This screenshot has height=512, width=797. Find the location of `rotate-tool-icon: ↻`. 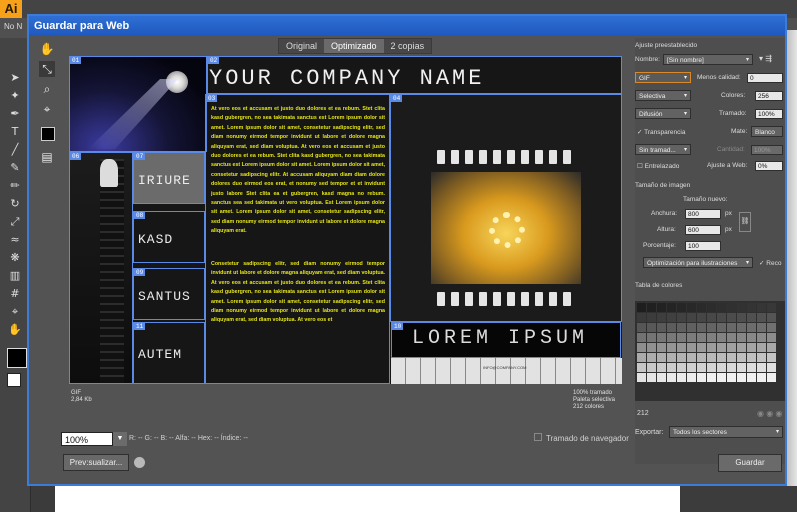

rotate-tool-icon: ↻ is located at coordinates (15, 204).